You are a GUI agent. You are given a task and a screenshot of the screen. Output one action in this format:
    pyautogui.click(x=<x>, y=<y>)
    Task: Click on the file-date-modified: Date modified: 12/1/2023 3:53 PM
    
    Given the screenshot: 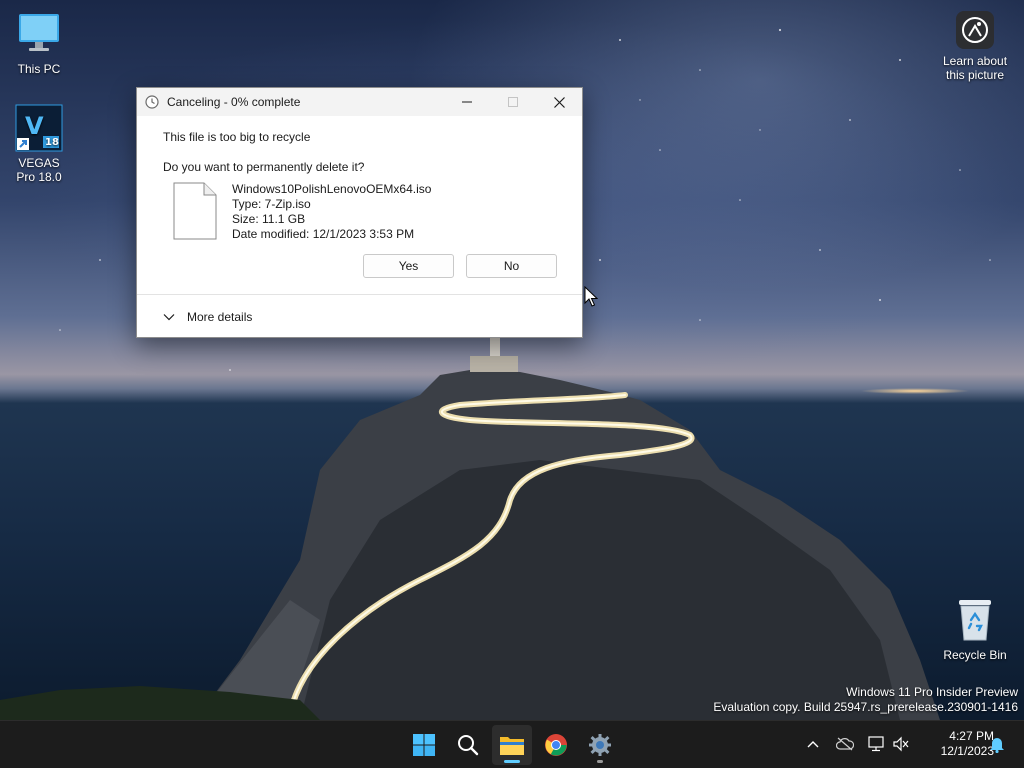 What is the action you would take?
    pyautogui.click(x=323, y=234)
    